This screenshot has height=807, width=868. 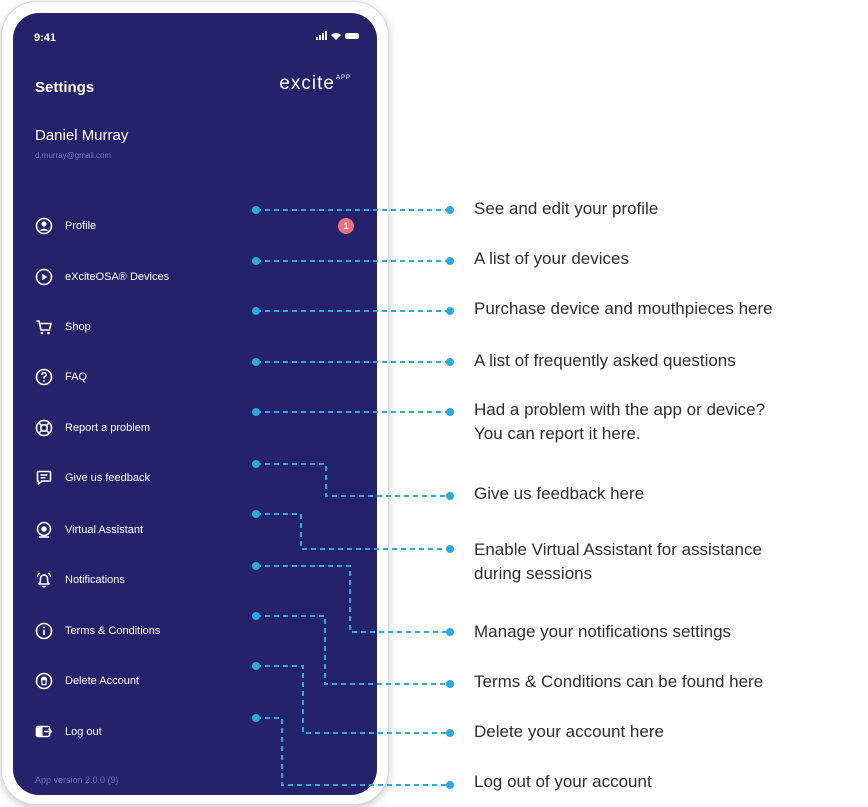 I want to click on callout-line: See and edit your profile, so click(x=566, y=208).